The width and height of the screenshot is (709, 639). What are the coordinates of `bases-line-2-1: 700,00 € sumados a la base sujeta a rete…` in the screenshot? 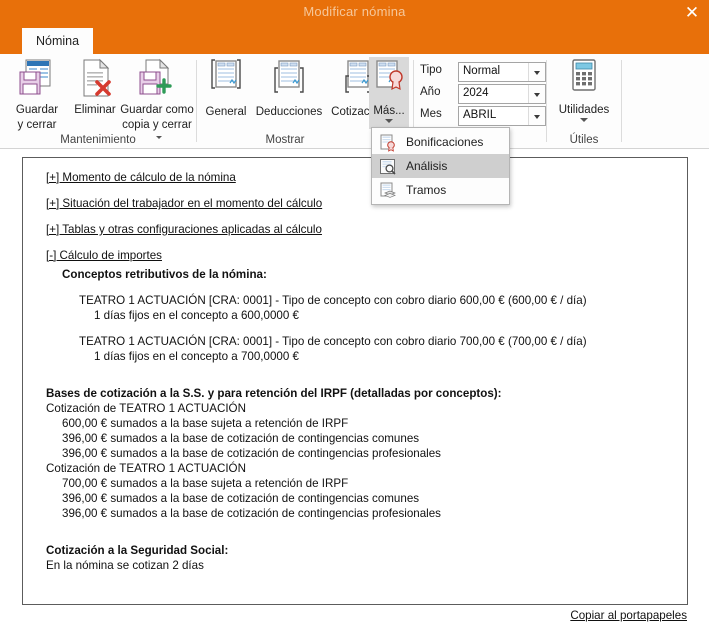 It's located at (205, 483).